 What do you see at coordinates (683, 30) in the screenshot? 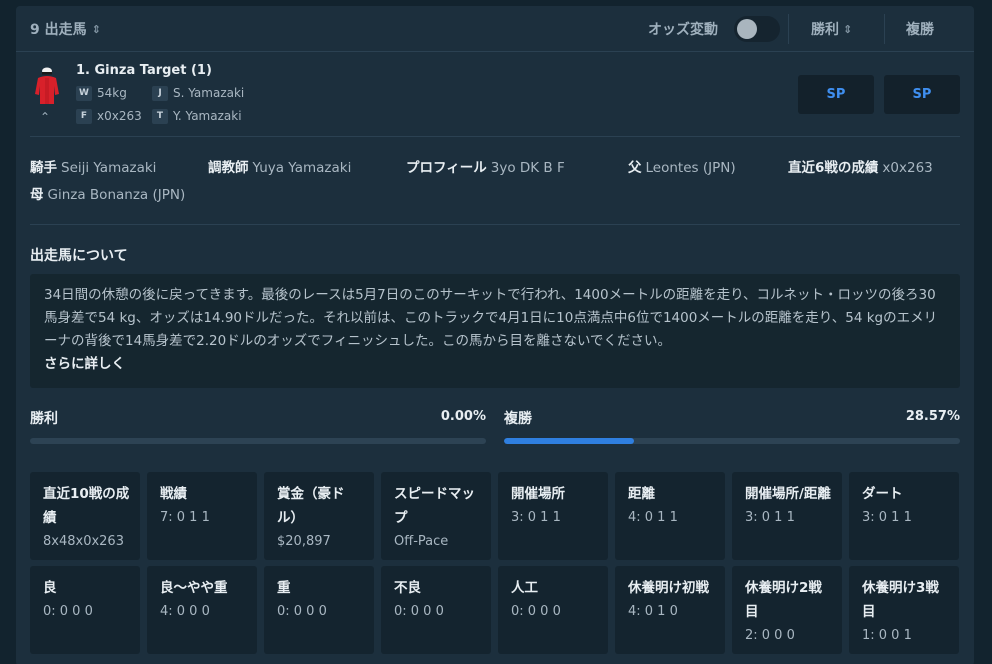
I see `odds-change-label: オッズ変動` at bounding box center [683, 30].